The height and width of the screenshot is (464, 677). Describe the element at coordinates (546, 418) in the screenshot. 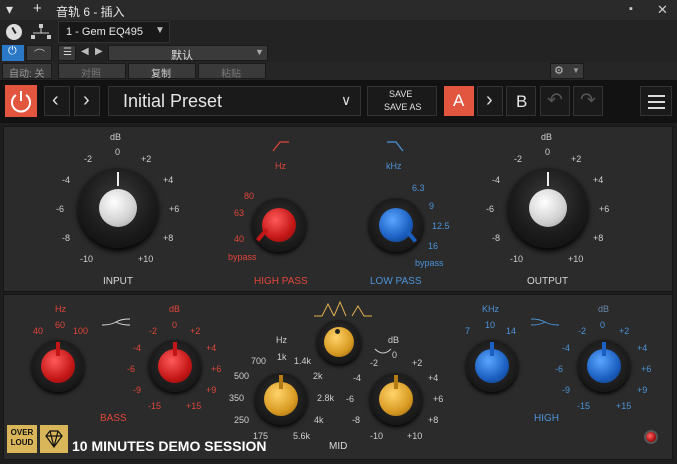

I see `high-label: HIGH` at that location.